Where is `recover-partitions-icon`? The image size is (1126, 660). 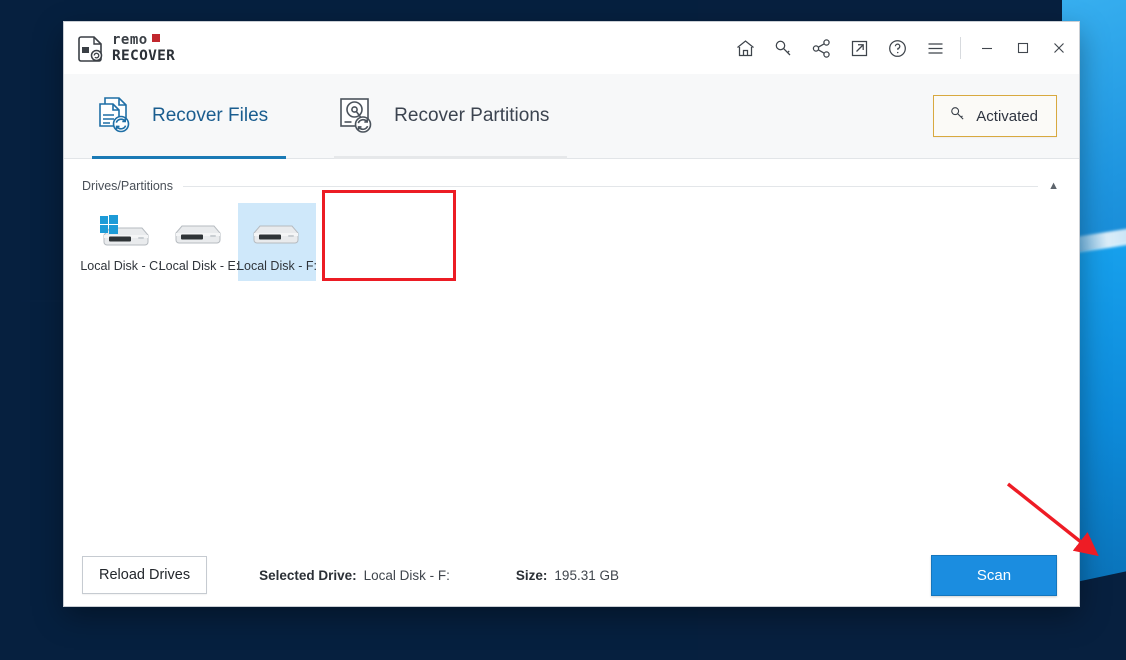
recover-partitions-icon is located at coordinates (357, 116).